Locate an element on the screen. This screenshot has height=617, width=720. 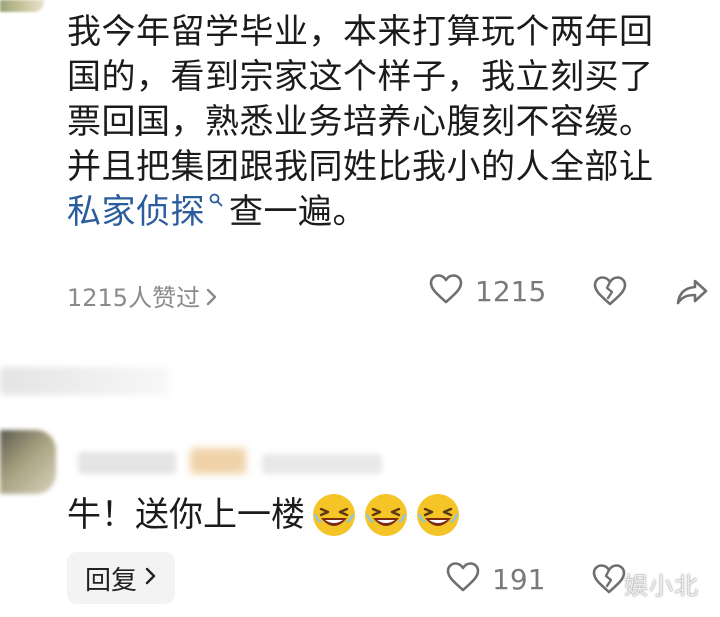
username-blurred is located at coordinates (127, 463).